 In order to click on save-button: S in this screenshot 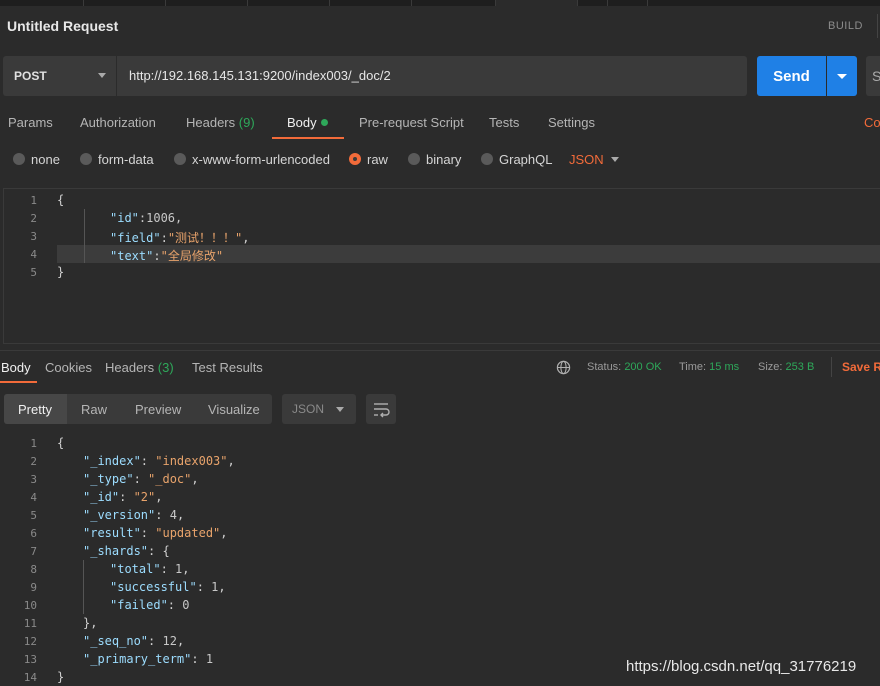, I will do `click(873, 76)`.